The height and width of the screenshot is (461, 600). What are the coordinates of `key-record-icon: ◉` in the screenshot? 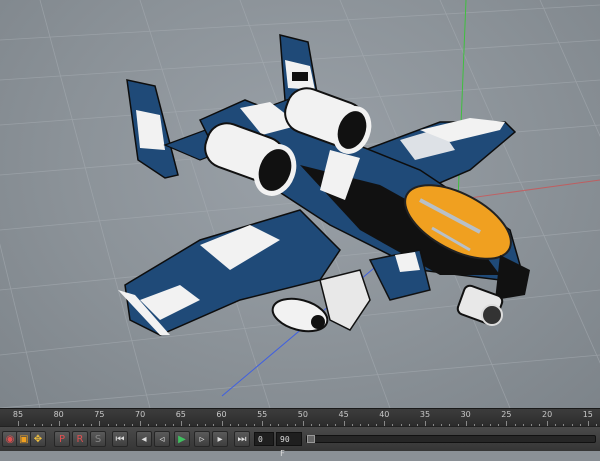 It's located at (10, 439).